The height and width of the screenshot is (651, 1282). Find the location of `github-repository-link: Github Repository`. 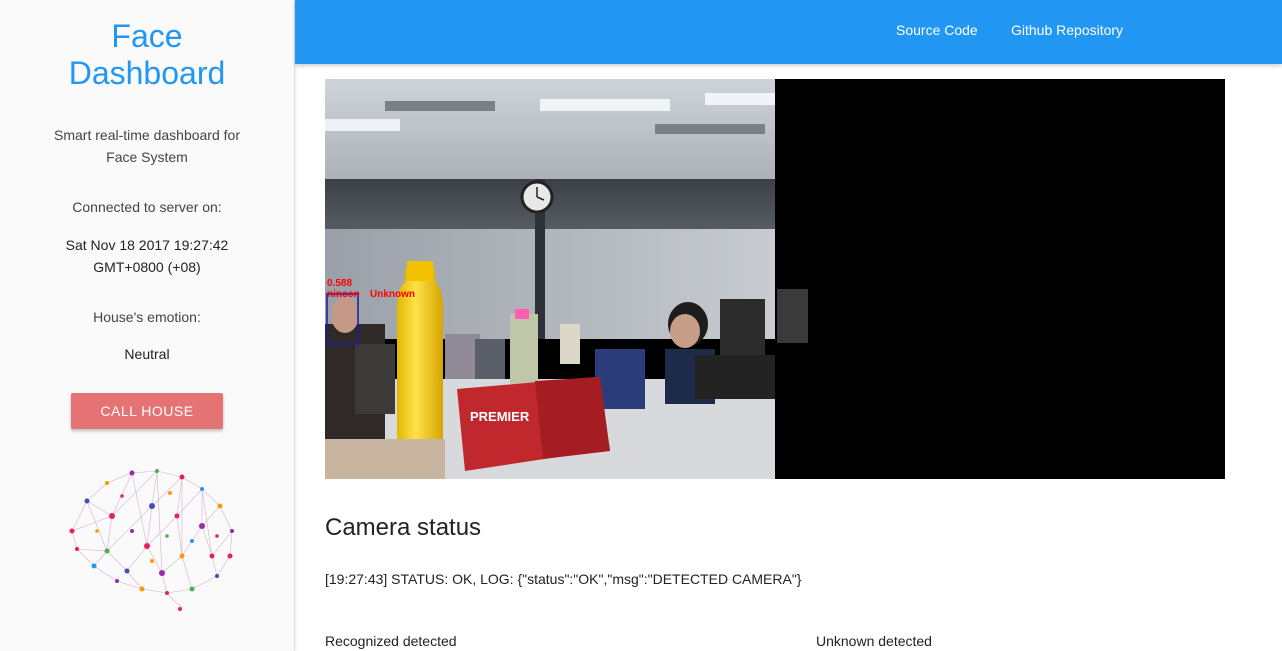

github-repository-link: Github Repository is located at coordinates (1067, 30).